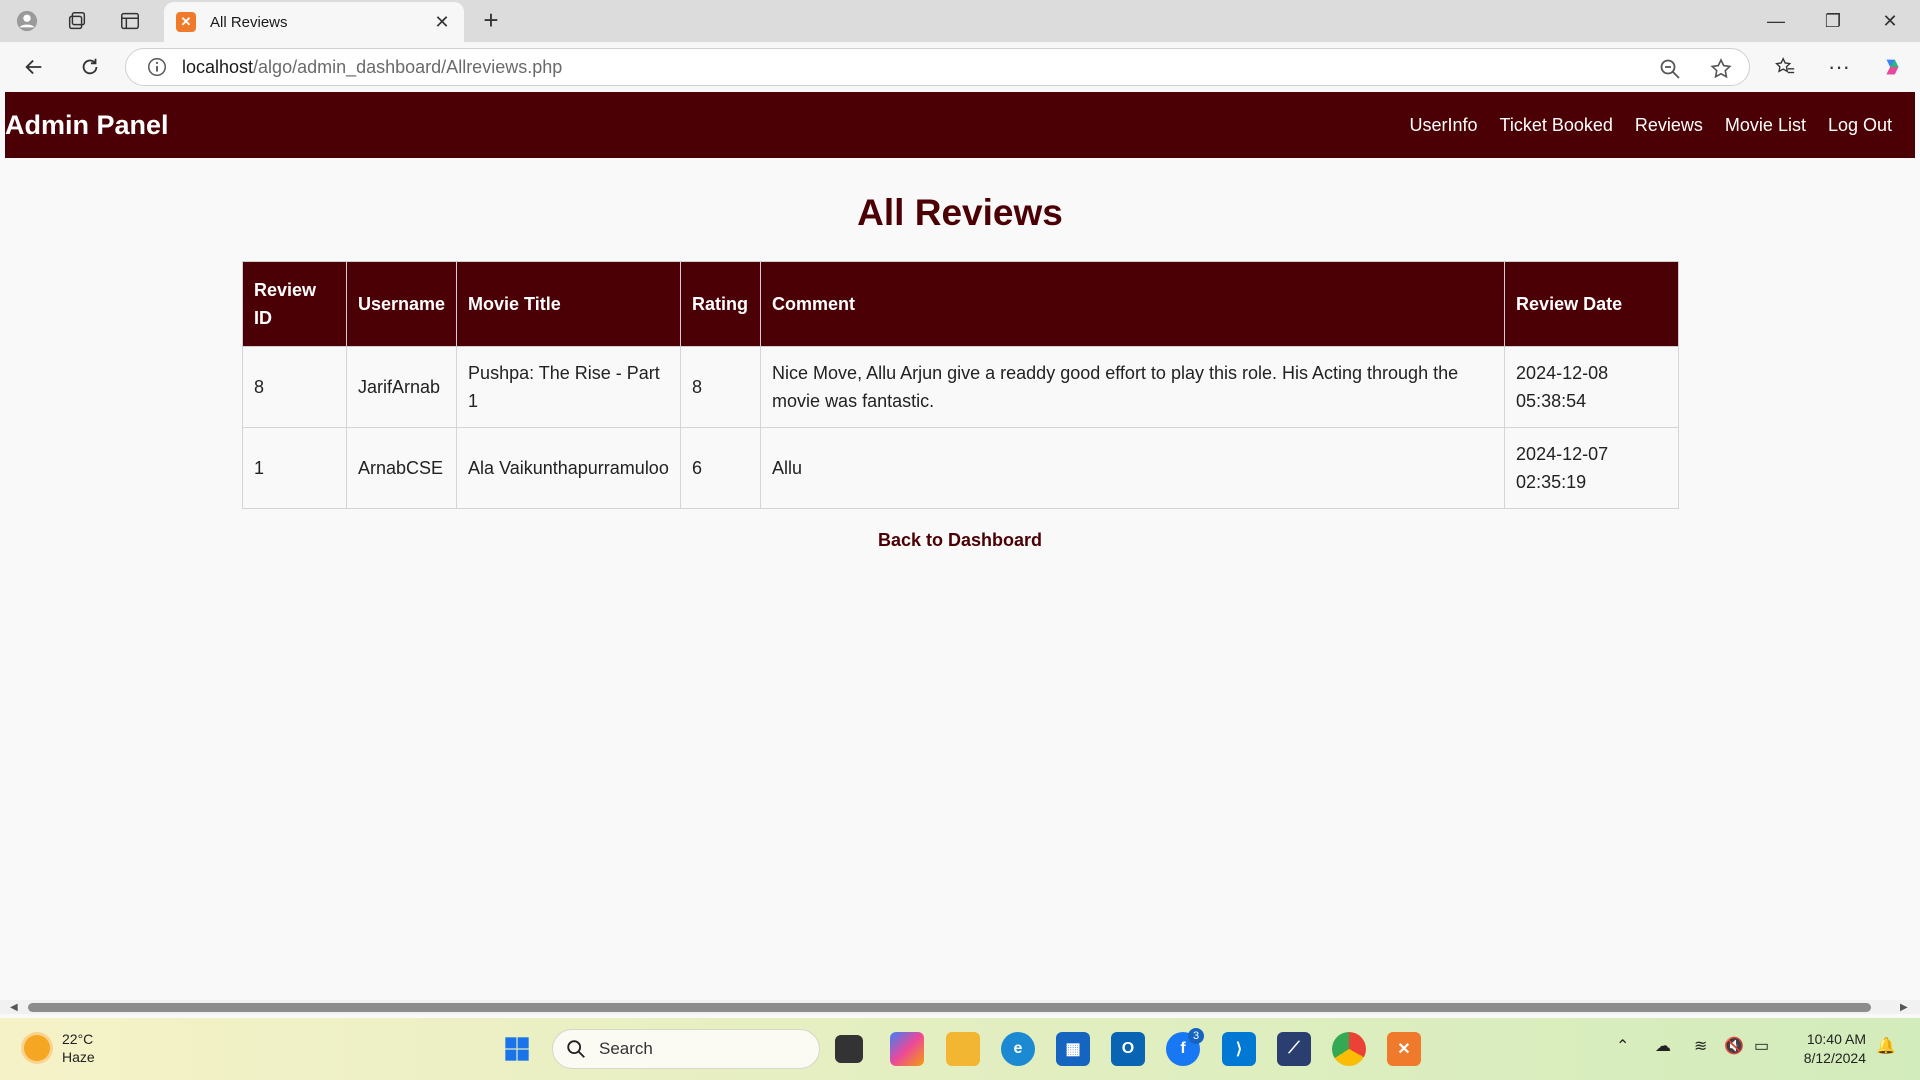  What do you see at coordinates (1556, 125) in the screenshot?
I see `nav-ticket-booked: Ticket Booked` at bounding box center [1556, 125].